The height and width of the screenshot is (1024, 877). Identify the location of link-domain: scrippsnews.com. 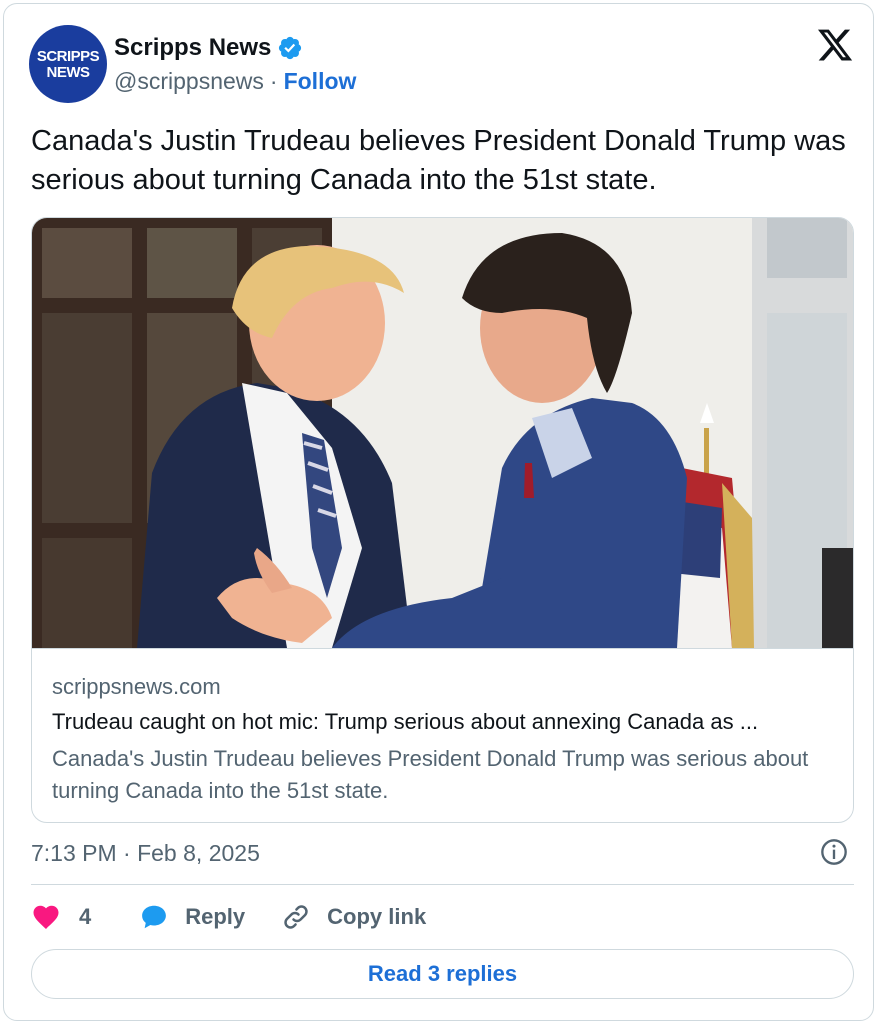
(136, 686).